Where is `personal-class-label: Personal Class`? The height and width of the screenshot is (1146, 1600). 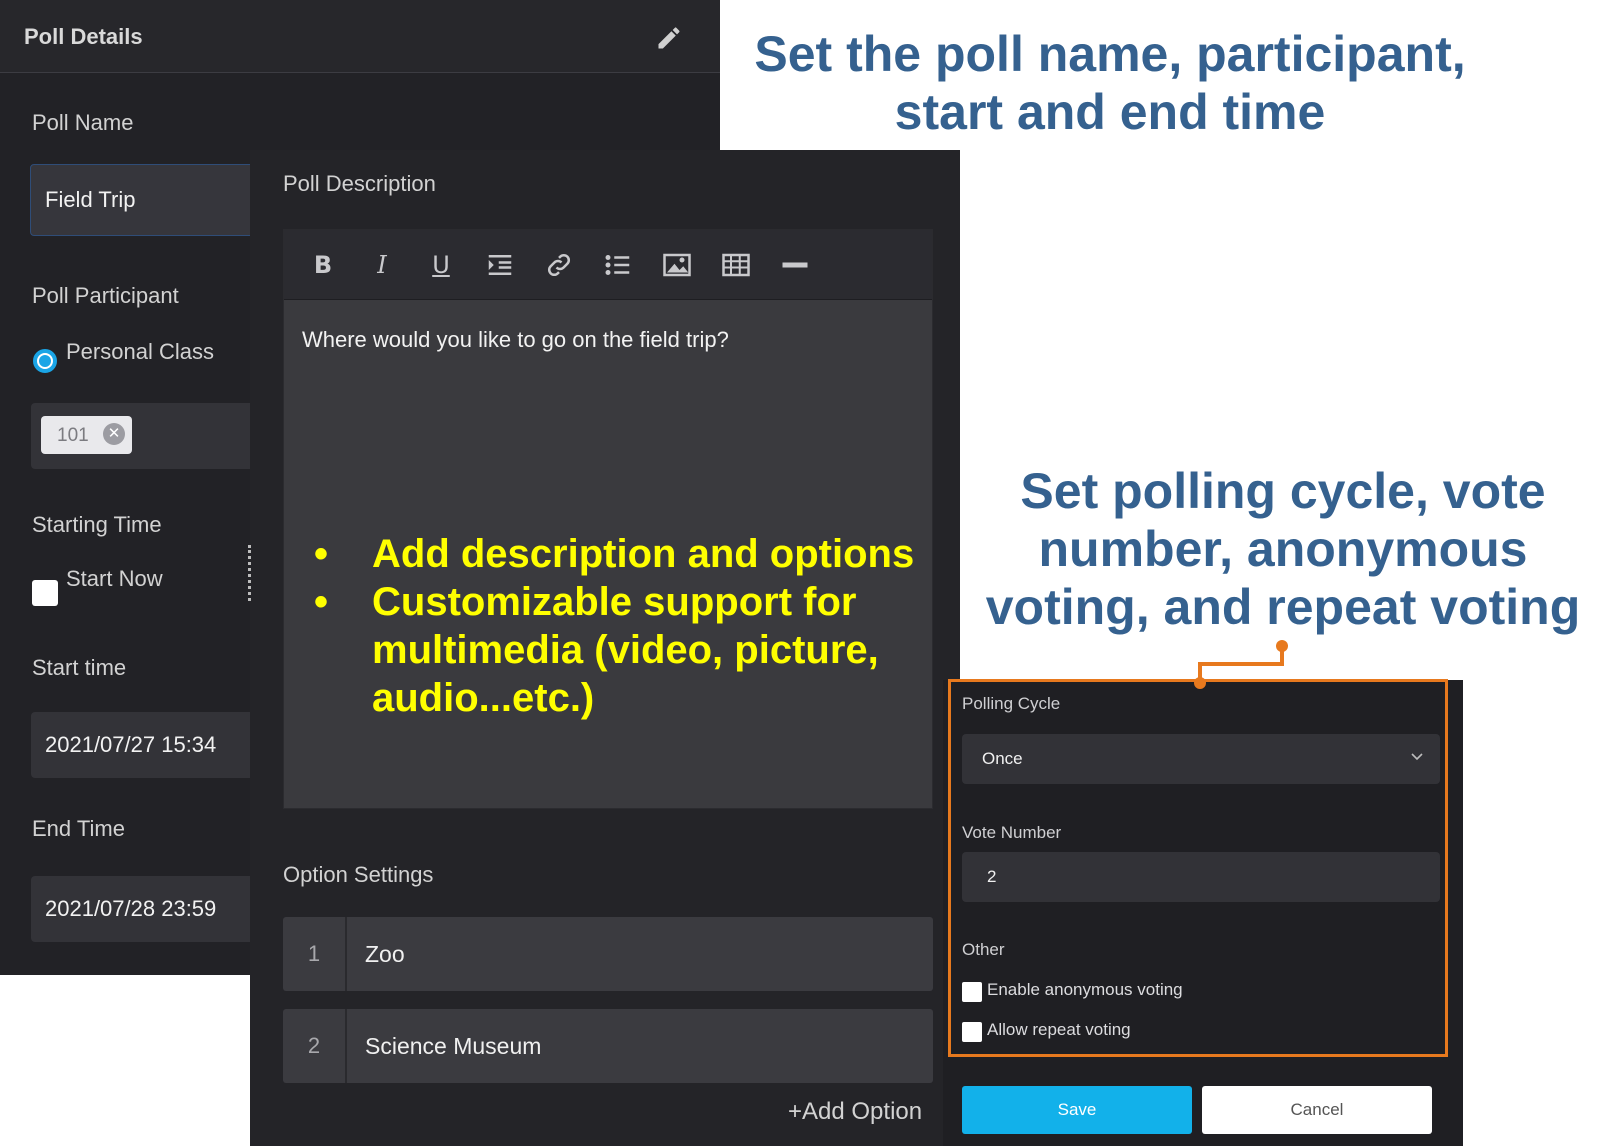
personal-class-label: Personal Class is located at coordinates (140, 351).